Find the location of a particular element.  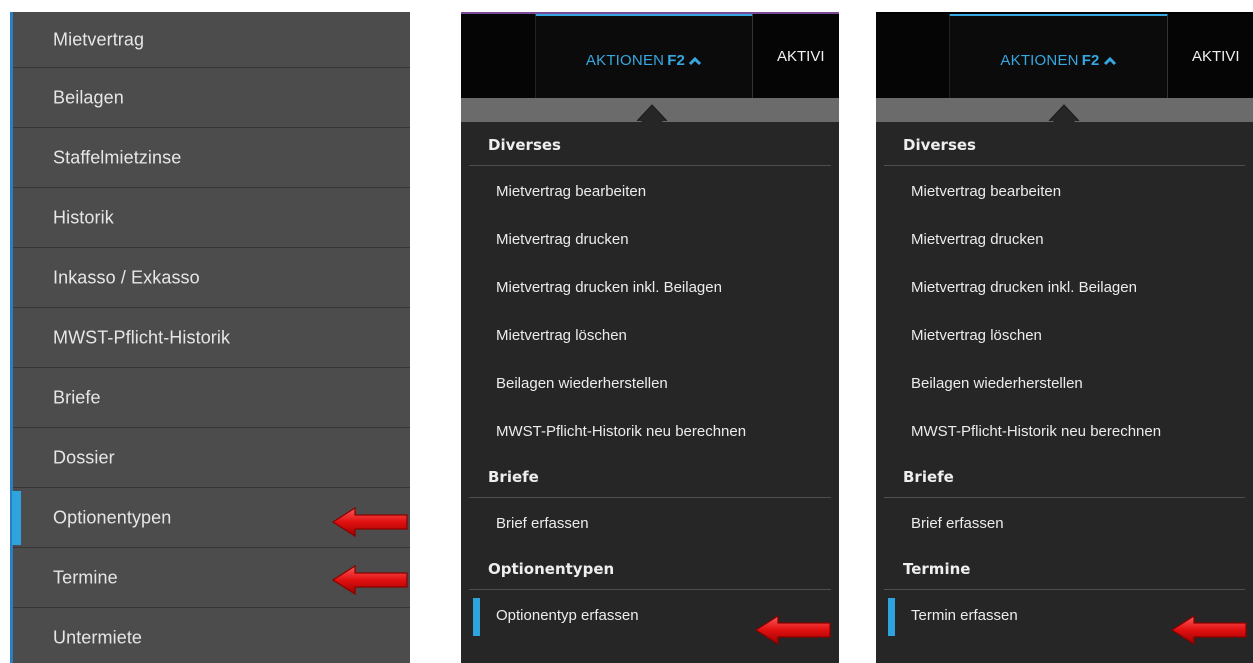

sidebar-item-inkasso-exkasso: Inkasso / Exkasso is located at coordinates (211, 278).